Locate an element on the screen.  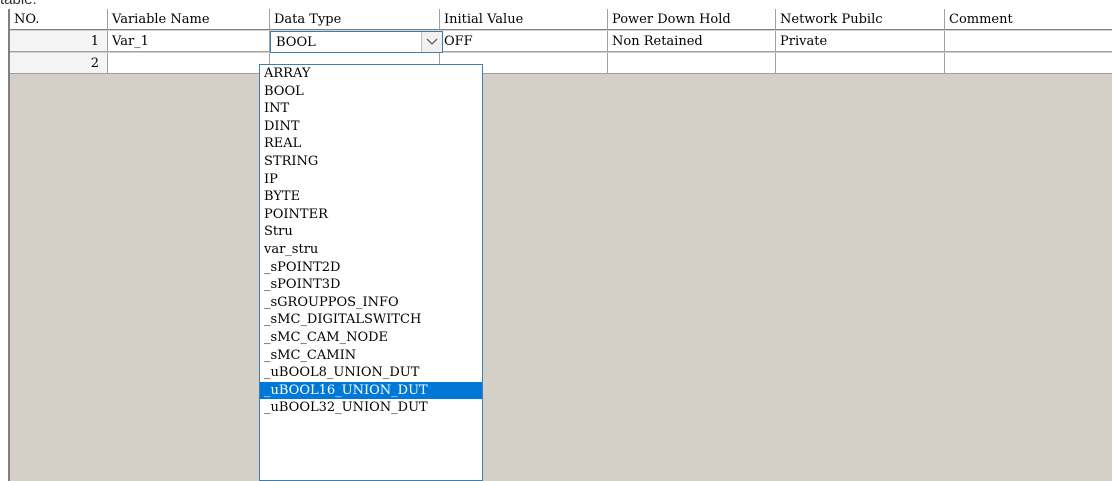
dropdown-option: _sMC_CAMIN is located at coordinates (371, 356).